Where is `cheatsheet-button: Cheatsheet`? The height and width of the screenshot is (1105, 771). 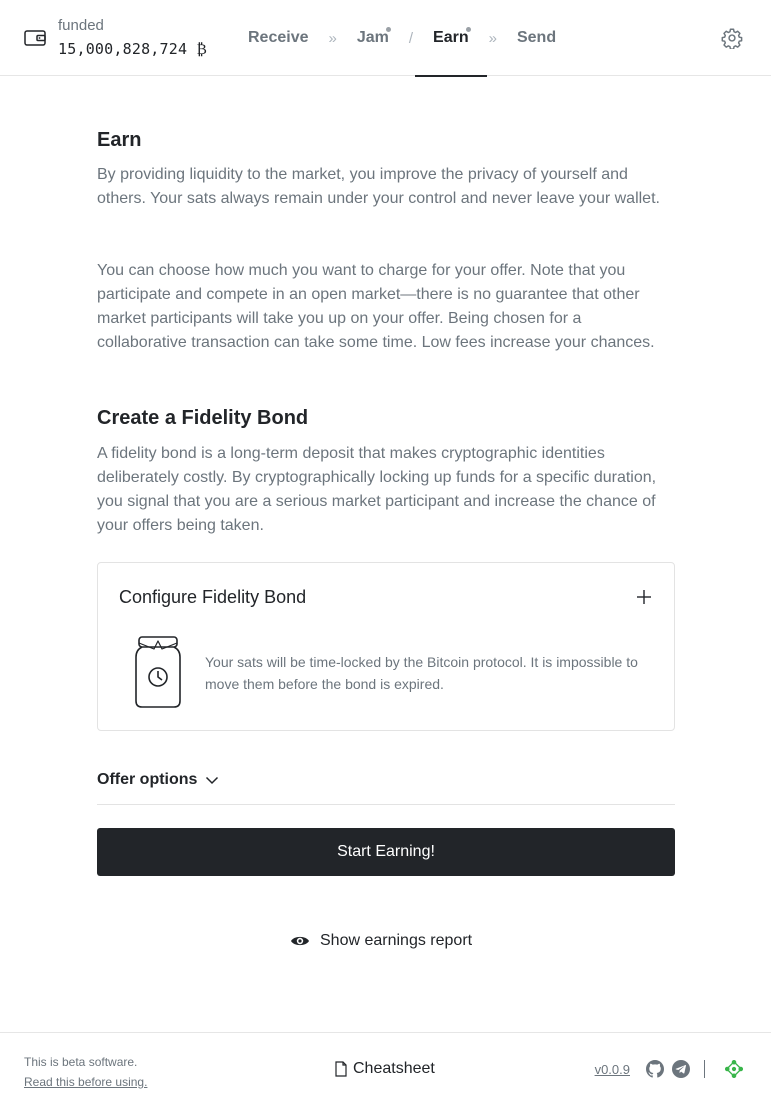
cheatsheet-button: Cheatsheet is located at coordinates (385, 1069).